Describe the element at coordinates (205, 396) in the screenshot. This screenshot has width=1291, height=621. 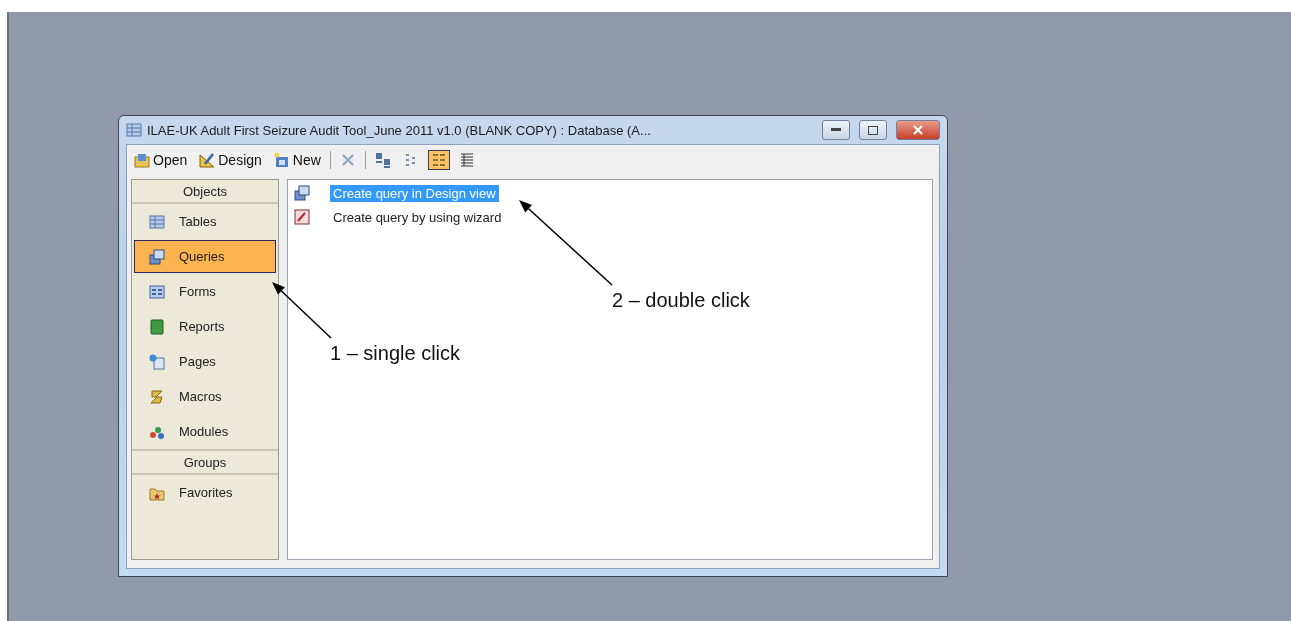
I see `sidebar-item: Macros` at that location.